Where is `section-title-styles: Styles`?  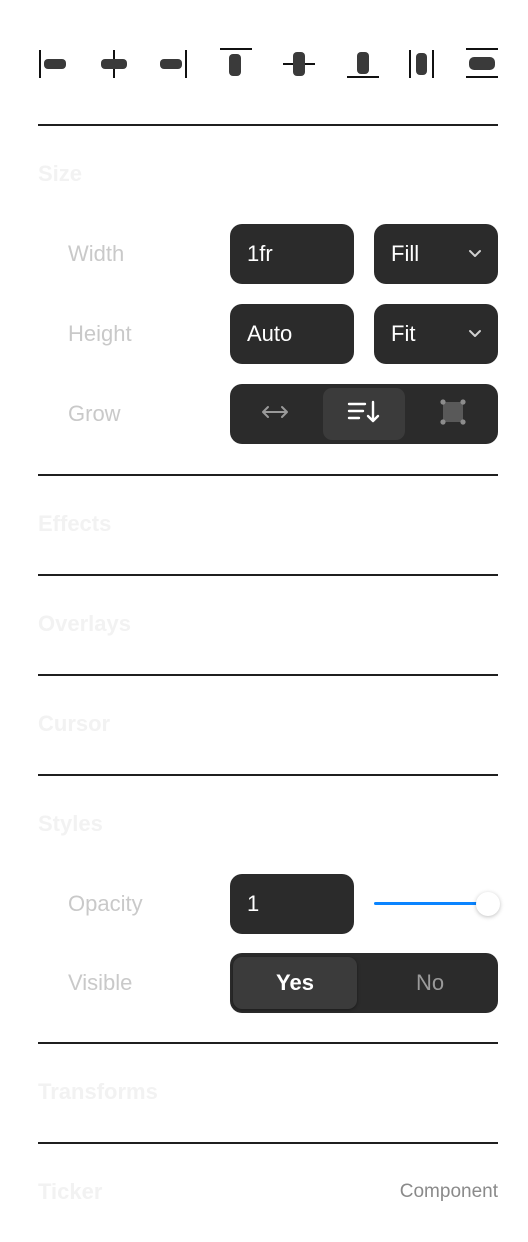 section-title-styles: Styles is located at coordinates (70, 824).